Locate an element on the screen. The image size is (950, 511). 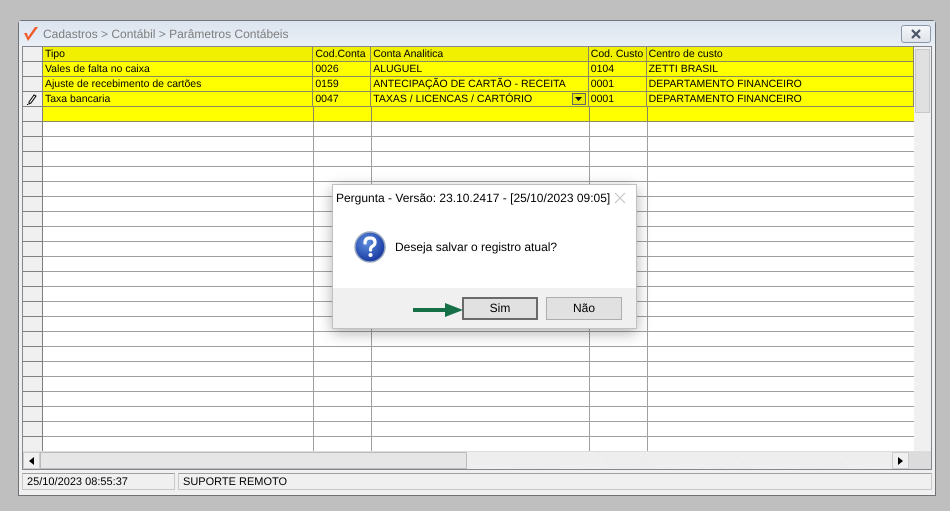
status-datetime: 25/10/2023 08:55:37 is located at coordinates (98, 481).